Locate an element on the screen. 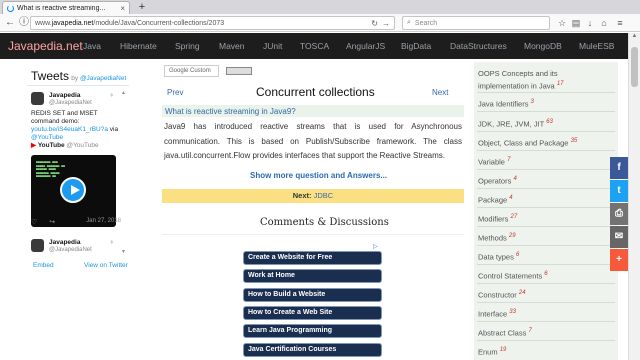 The image size is (640, 360). menu-item-junit: JUnit is located at coordinates (272, 46).